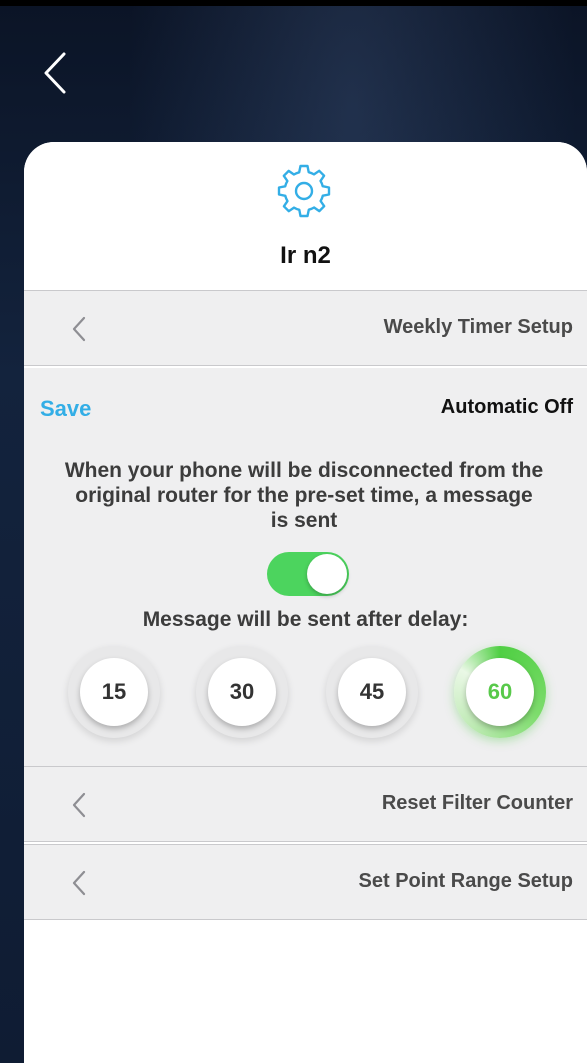 The image size is (587, 1063). I want to click on row-set-point-range-setup: Set Point Range Setup, so click(305, 882).